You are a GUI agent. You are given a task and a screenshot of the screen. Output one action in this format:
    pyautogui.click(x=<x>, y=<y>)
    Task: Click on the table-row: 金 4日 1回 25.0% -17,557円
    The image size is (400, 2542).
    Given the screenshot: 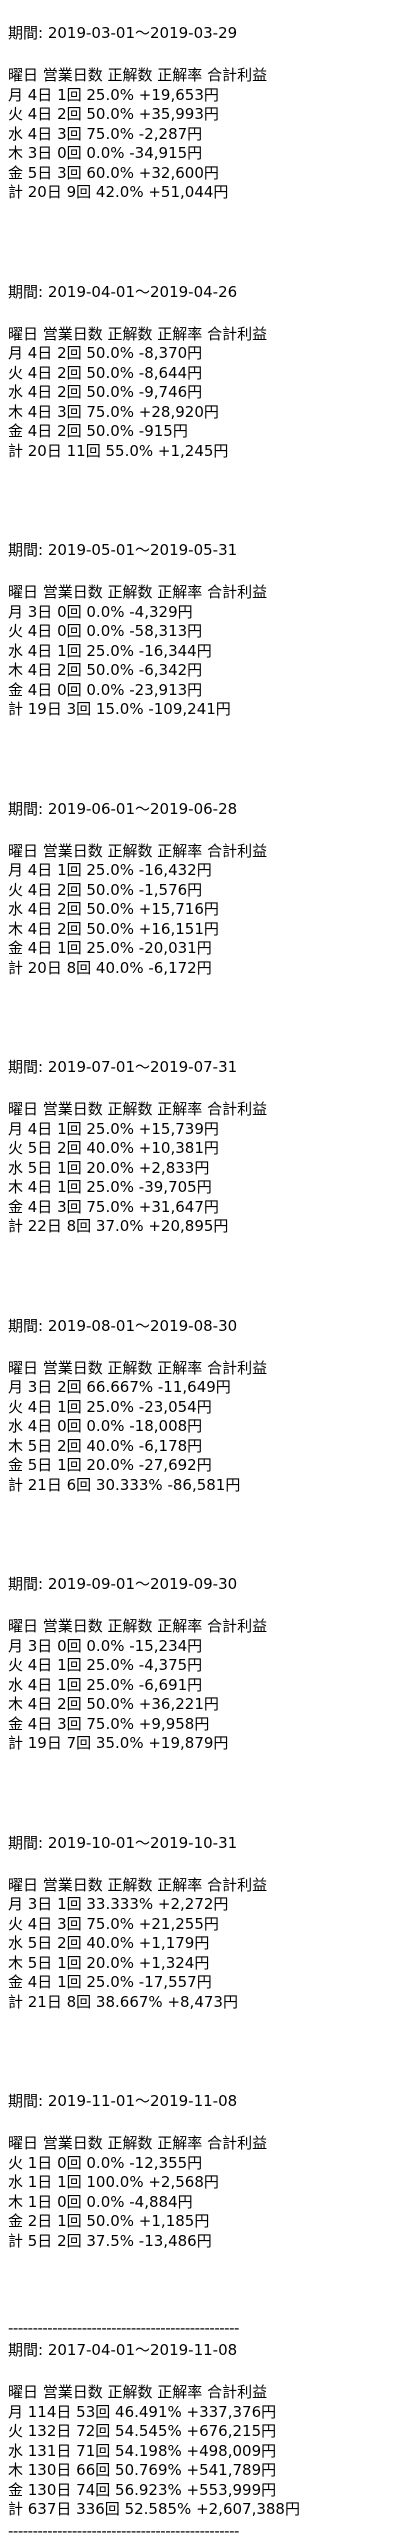 What is the action you would take?
    pyautogui.click(x=110, y=1982)
    